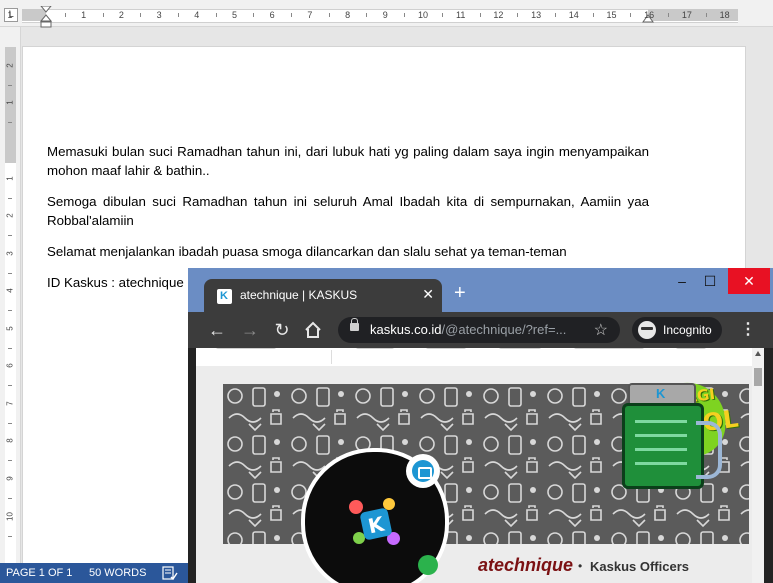 The width and height of the screenshot is (773, 583). I want to click on page-count: PAGE 1 OF 1, so click(39, 573).